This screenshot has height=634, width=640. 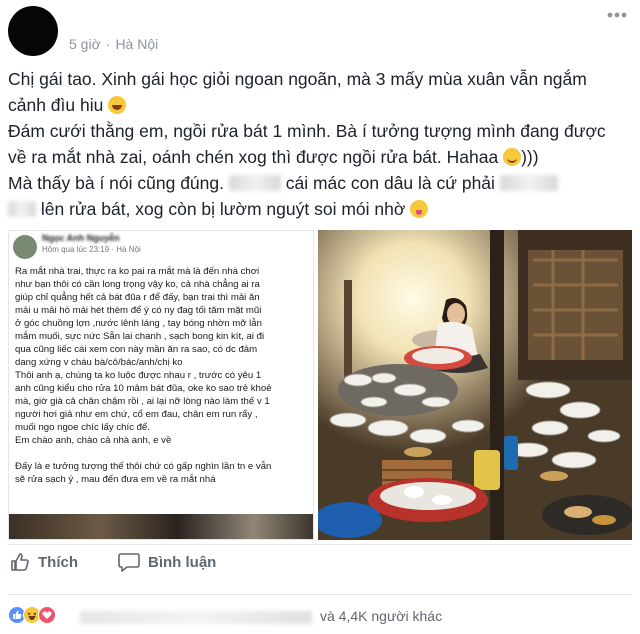 I want to click on post-line: Mà thấy bà í nói cũng đúng., so click(x=116, y=183).